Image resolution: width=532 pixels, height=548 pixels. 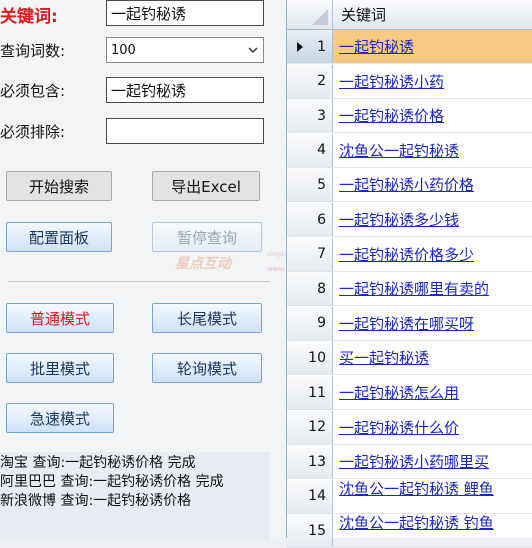 What do you see at coordinates (185, 50) in the screenshot?
I see `count-select: 100` at bounding box center [185, 50].